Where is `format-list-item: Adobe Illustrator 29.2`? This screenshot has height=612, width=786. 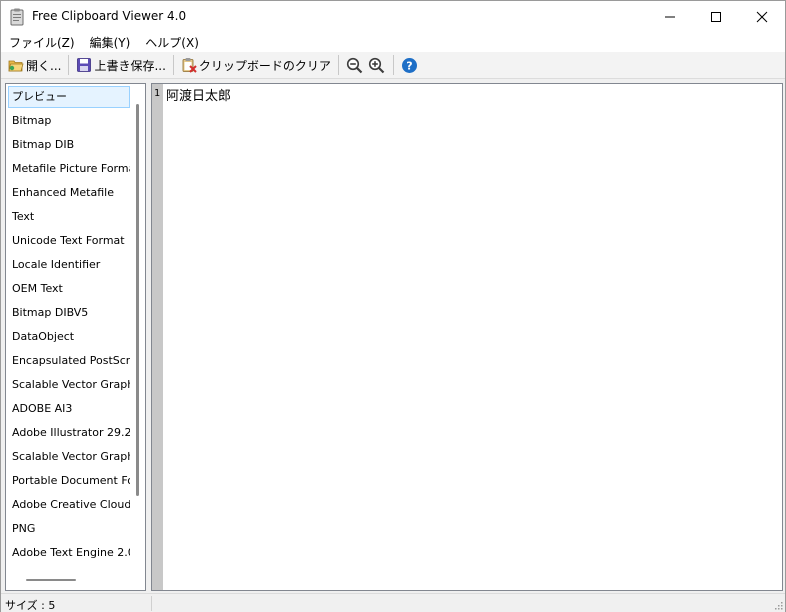
format-list-item: Adobe Illustrator 29.2 is located at coordinates (69, 433).